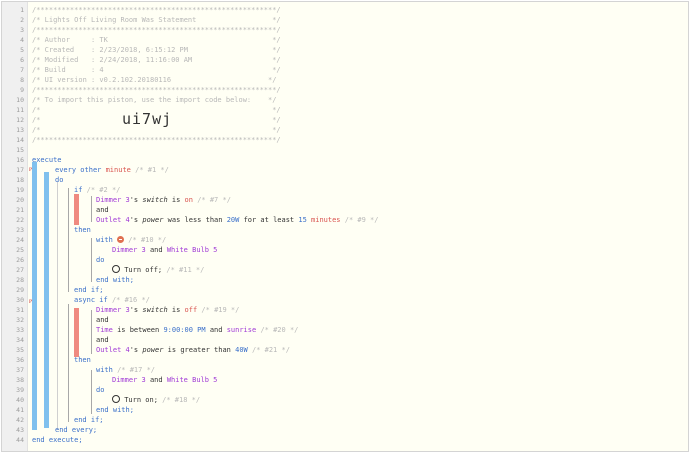 This screenshot has height=452, width=690. What do you see at coordinates (47, 160) in the screenshot?
I see `execute-line: execute` at bounding box center [47, 160].